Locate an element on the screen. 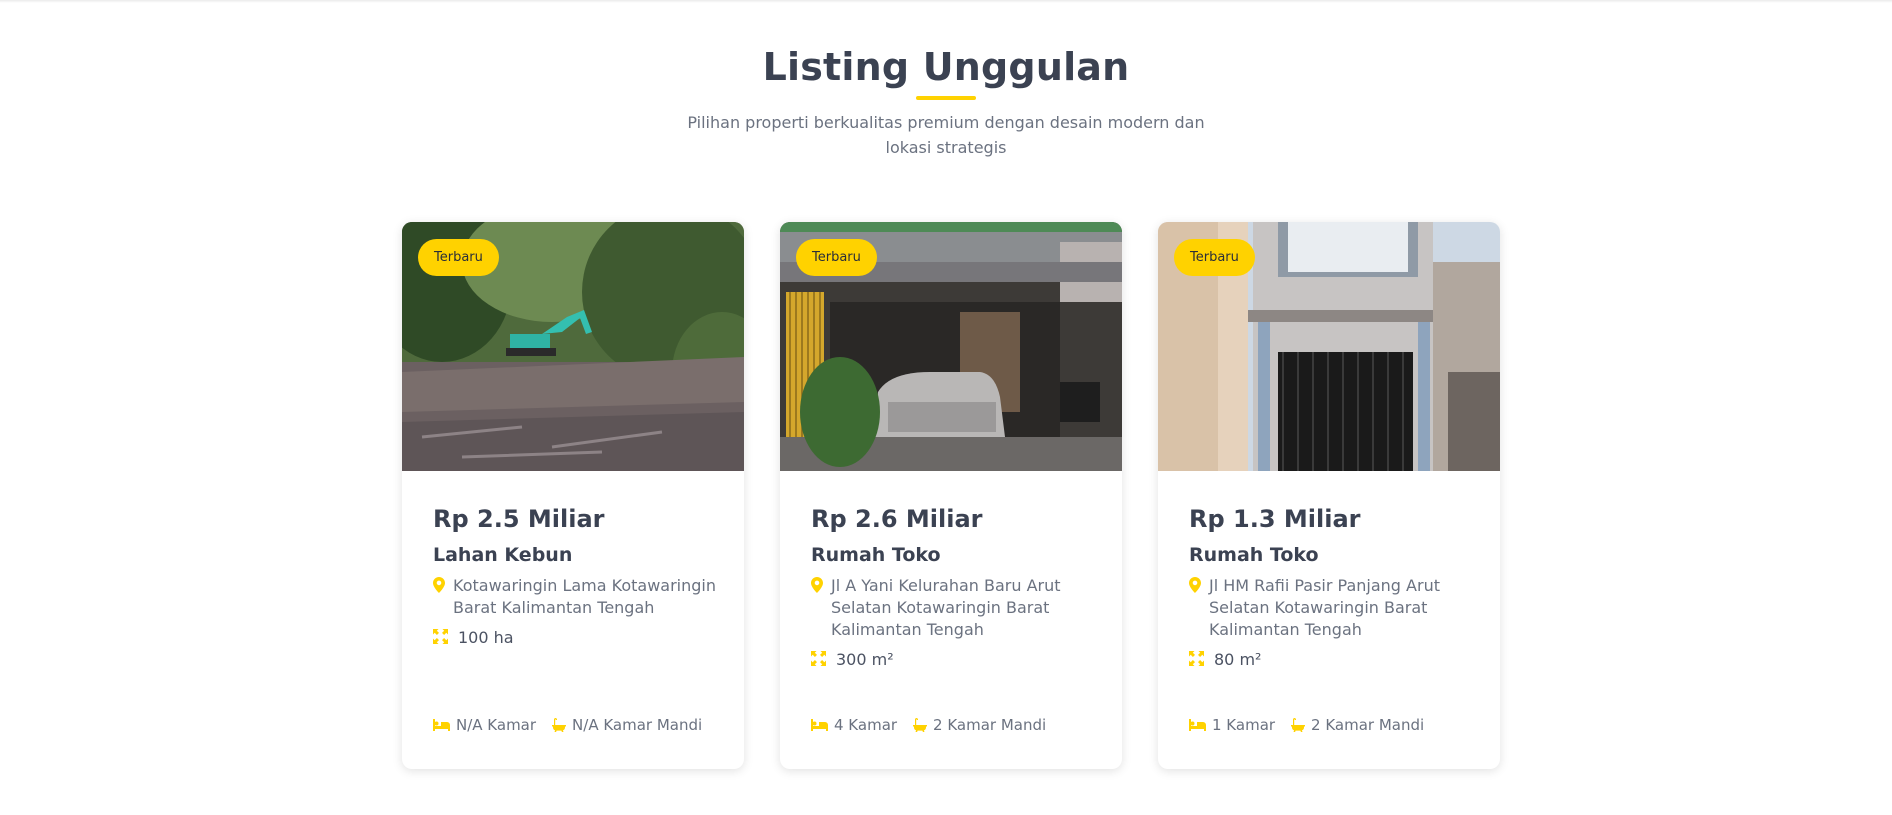  listing-area: 100 ha is located at coordinates (578, 638).